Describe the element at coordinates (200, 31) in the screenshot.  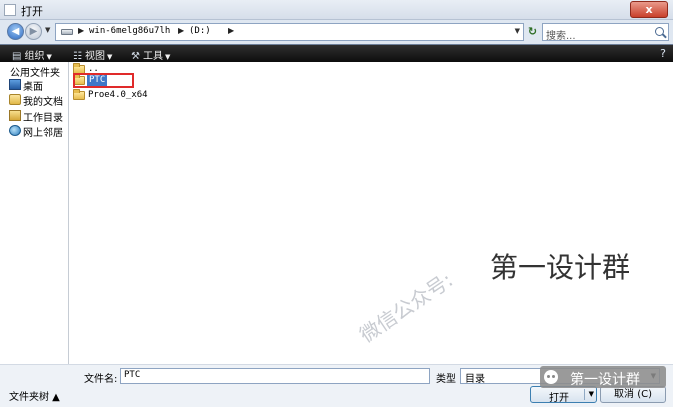
I see `breadcrumb-drive: (D:)` at that location.